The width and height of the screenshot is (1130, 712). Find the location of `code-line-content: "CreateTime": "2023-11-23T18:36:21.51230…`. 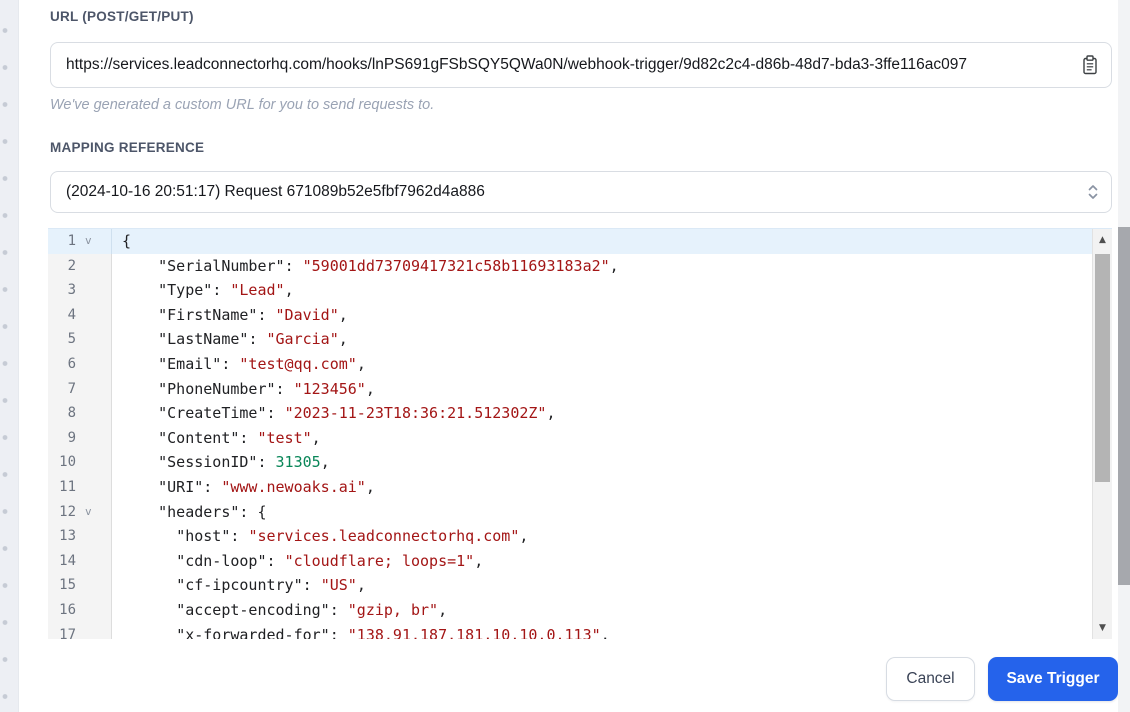

code-line-content: "CreateTime": "2023-11-23T18:36:21.51230… is located at coordinates (357, 413).